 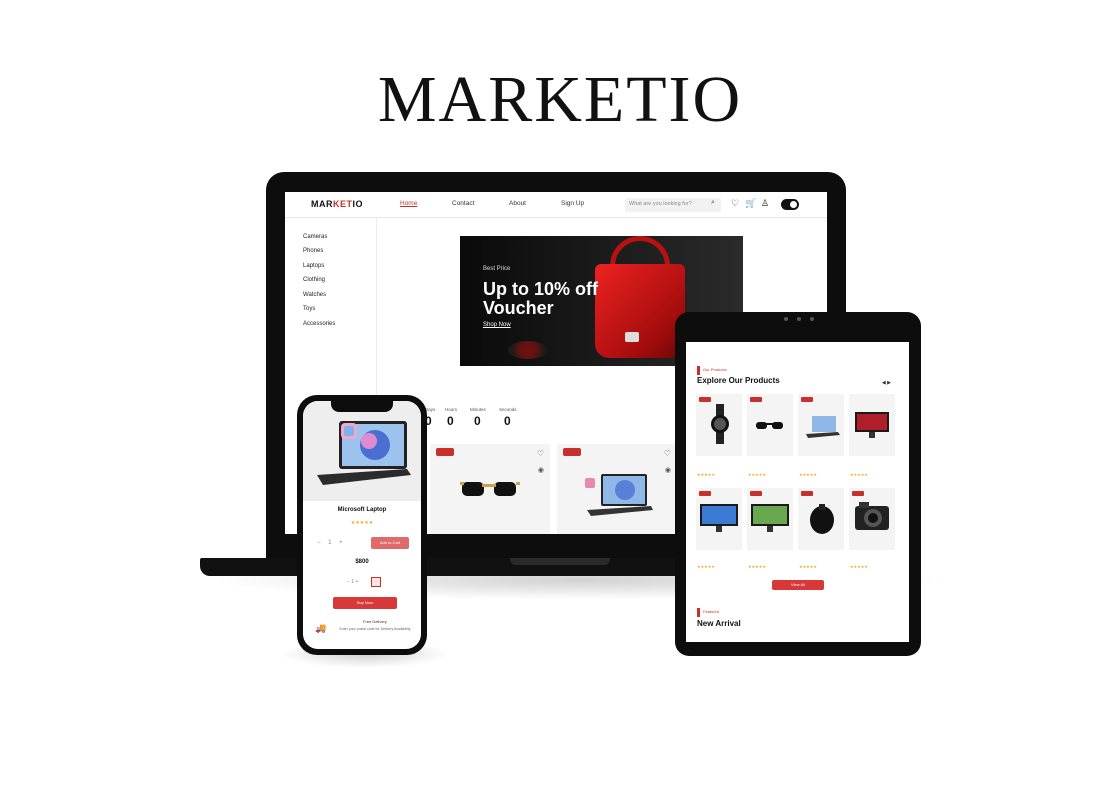 I want to click on category-item: Watches, so click(x=314, y=295).